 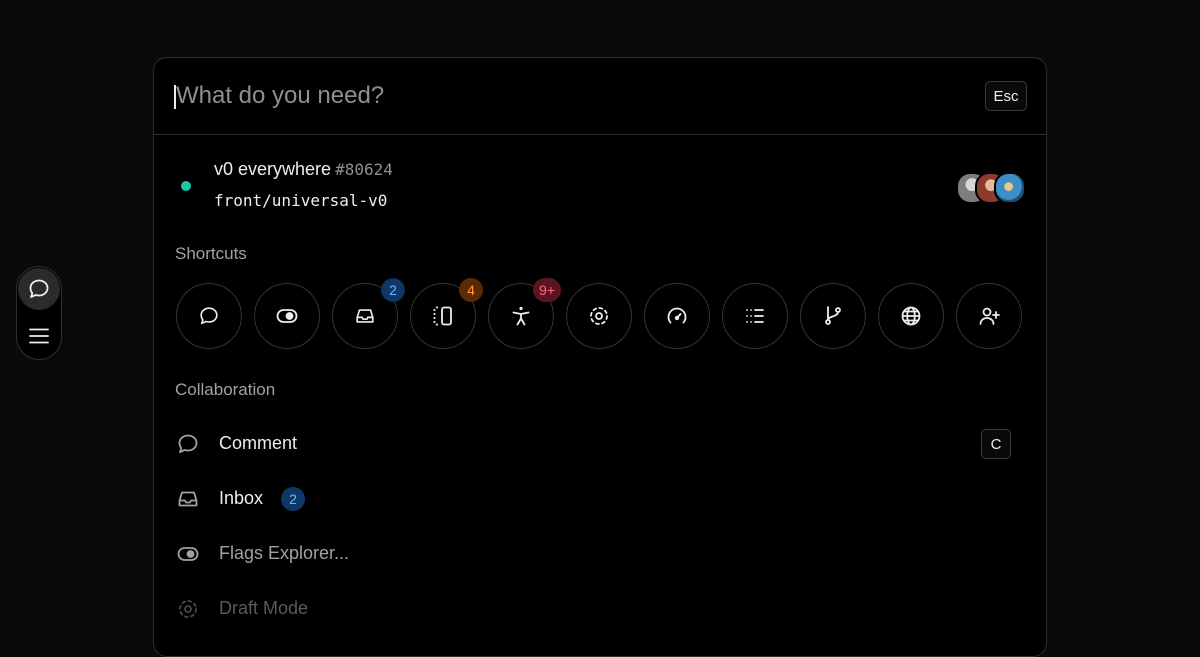 I want to click on menu-toolbar-button, so click(x=39, y=336).